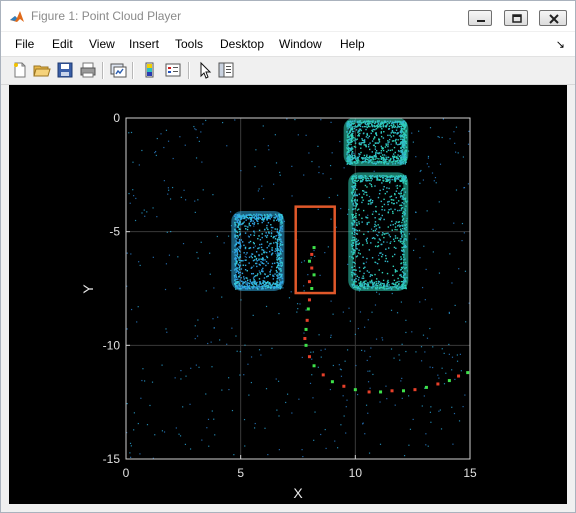  I want to click on link-plot-icon, so click(118, 70).